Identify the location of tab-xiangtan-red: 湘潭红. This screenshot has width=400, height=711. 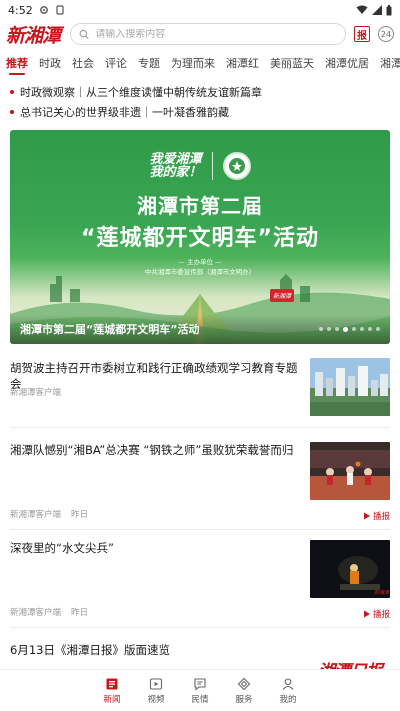
(242, 63).